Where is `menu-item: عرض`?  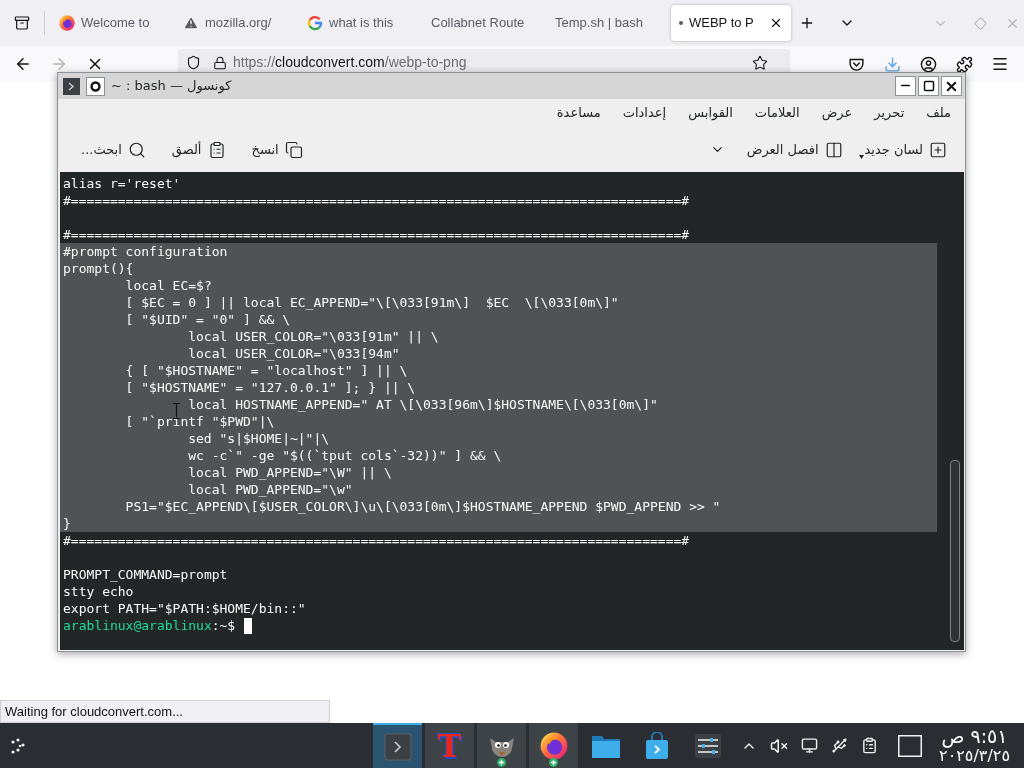
menu-item: عرض is located at coordinates (837, 113).